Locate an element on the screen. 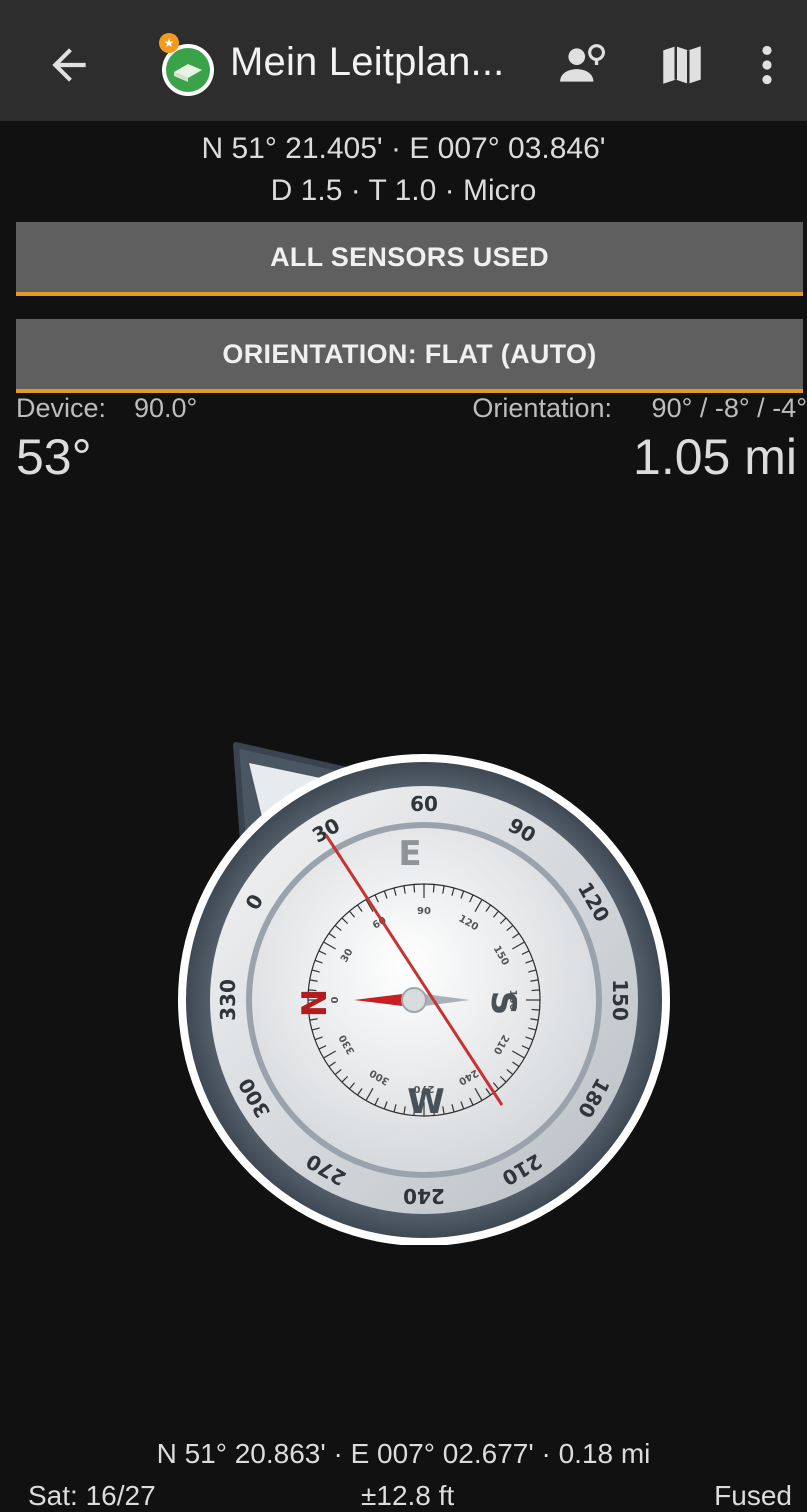 This screenshot has height=1512, width=807. compass-letter-n: N is located at coordinates (315, 1003).